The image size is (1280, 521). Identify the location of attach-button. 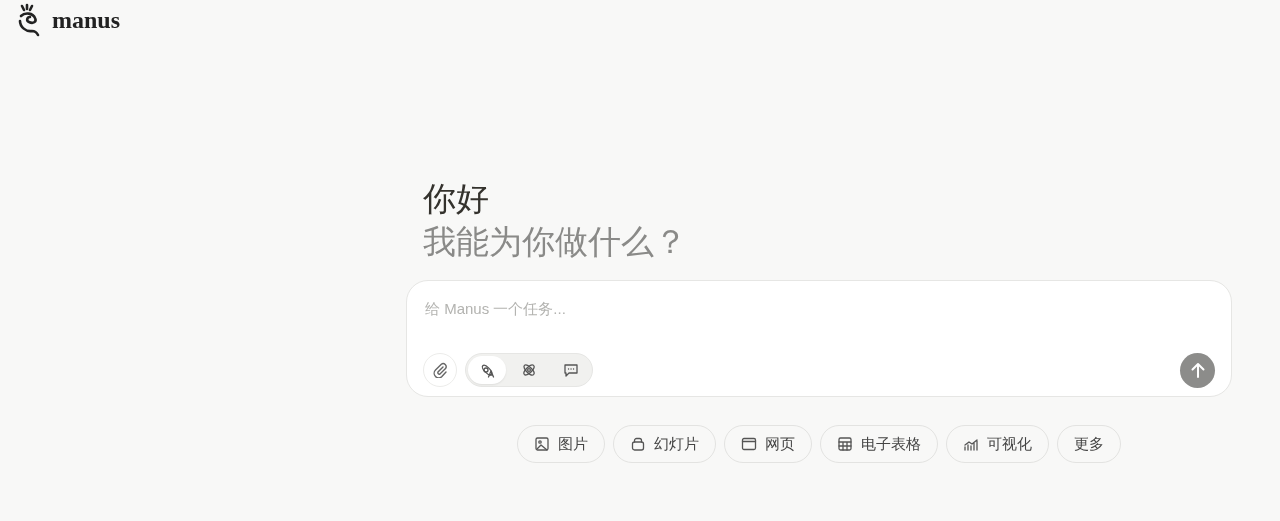
(440, 370).